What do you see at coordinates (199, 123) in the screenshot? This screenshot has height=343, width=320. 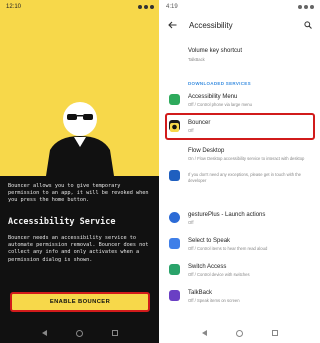 I see `item-title: Bouncer` at bounding box center [199, 123].